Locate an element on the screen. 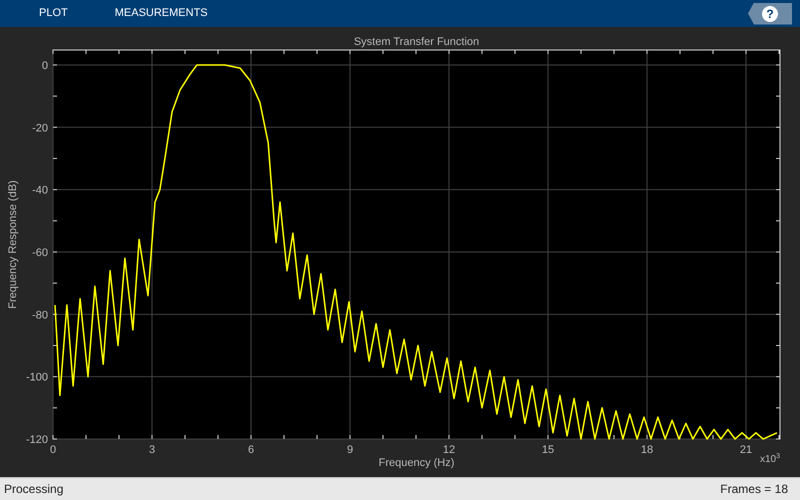 This screenshot has height=500, width=800. y-tick-label: -100 is located at coordinates (37, 378).